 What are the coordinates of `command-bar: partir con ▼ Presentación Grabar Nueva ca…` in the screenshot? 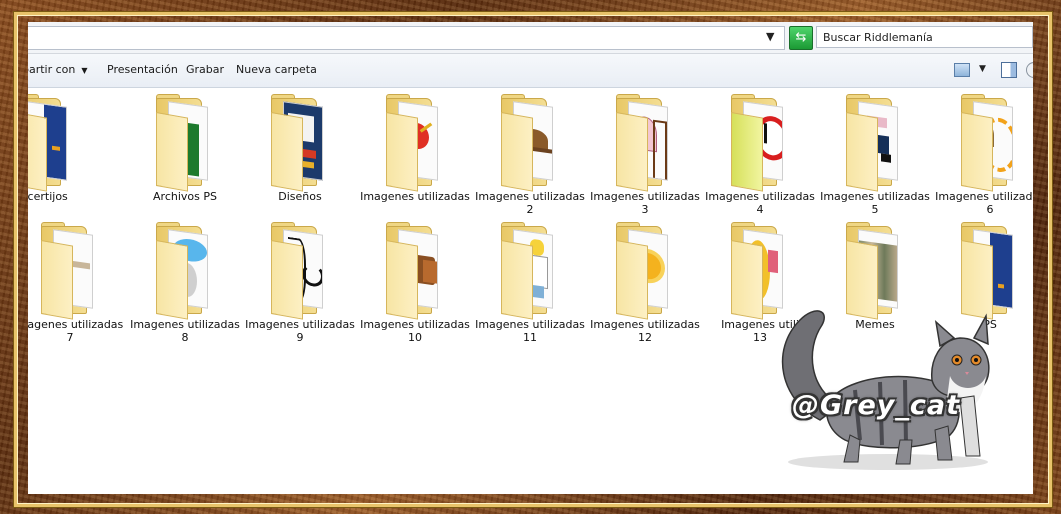 It's located at (530, 71).